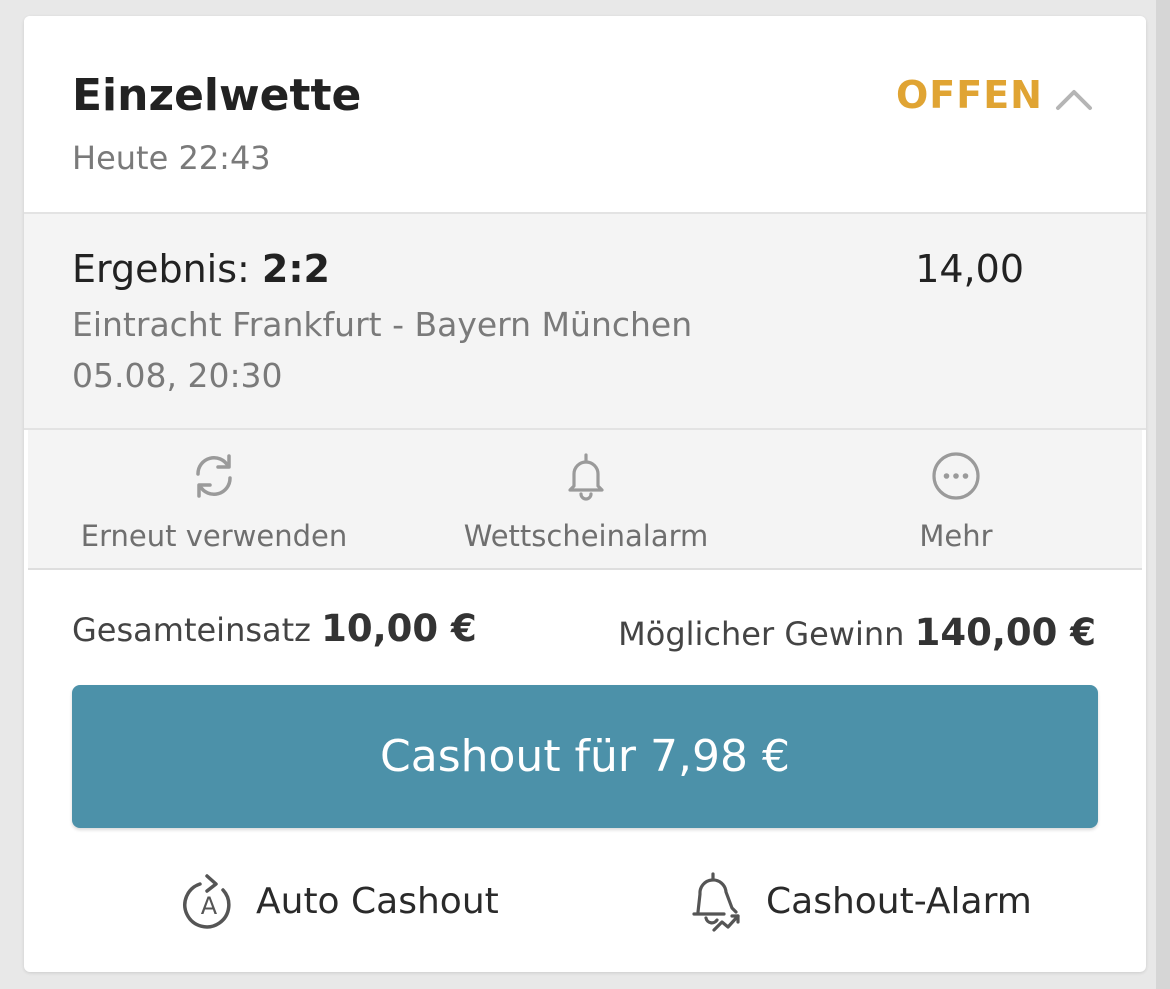 This screenshot has height=989, width=1170. What do you see at coordinates (399, 628) in the screenshot?
I see `stake-value: 10,00 €` at bounding box center [399, 628].